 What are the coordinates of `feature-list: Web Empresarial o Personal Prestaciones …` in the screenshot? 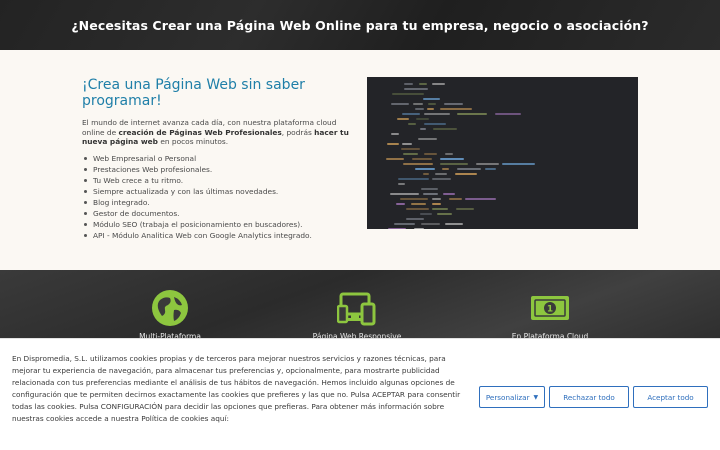 It's located at (218, 197).